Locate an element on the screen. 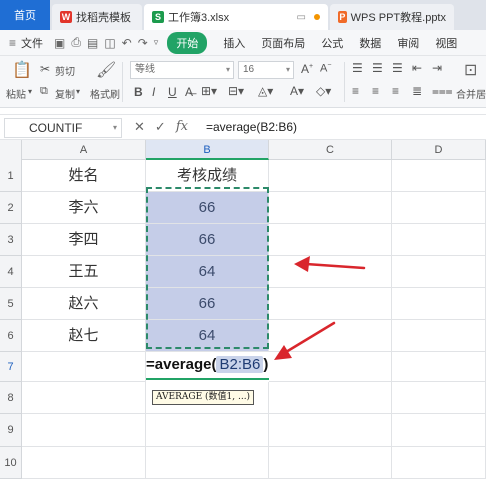 The width and height of the screenshot is (486, 479). copy-icon: ⧉ is located at coordinates (44, 91).